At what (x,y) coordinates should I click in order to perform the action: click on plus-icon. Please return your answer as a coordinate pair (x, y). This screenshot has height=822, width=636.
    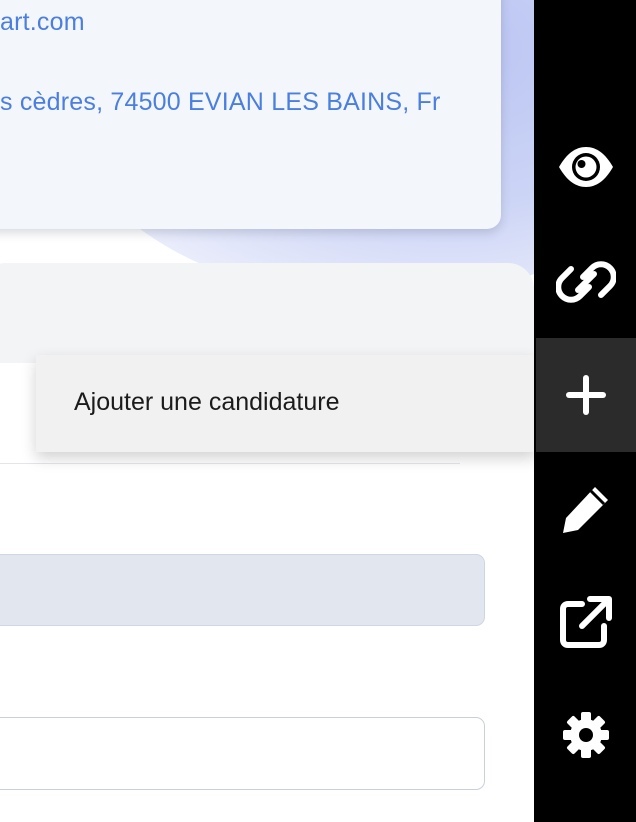
    Looking at the image, I should click on (586, 395).